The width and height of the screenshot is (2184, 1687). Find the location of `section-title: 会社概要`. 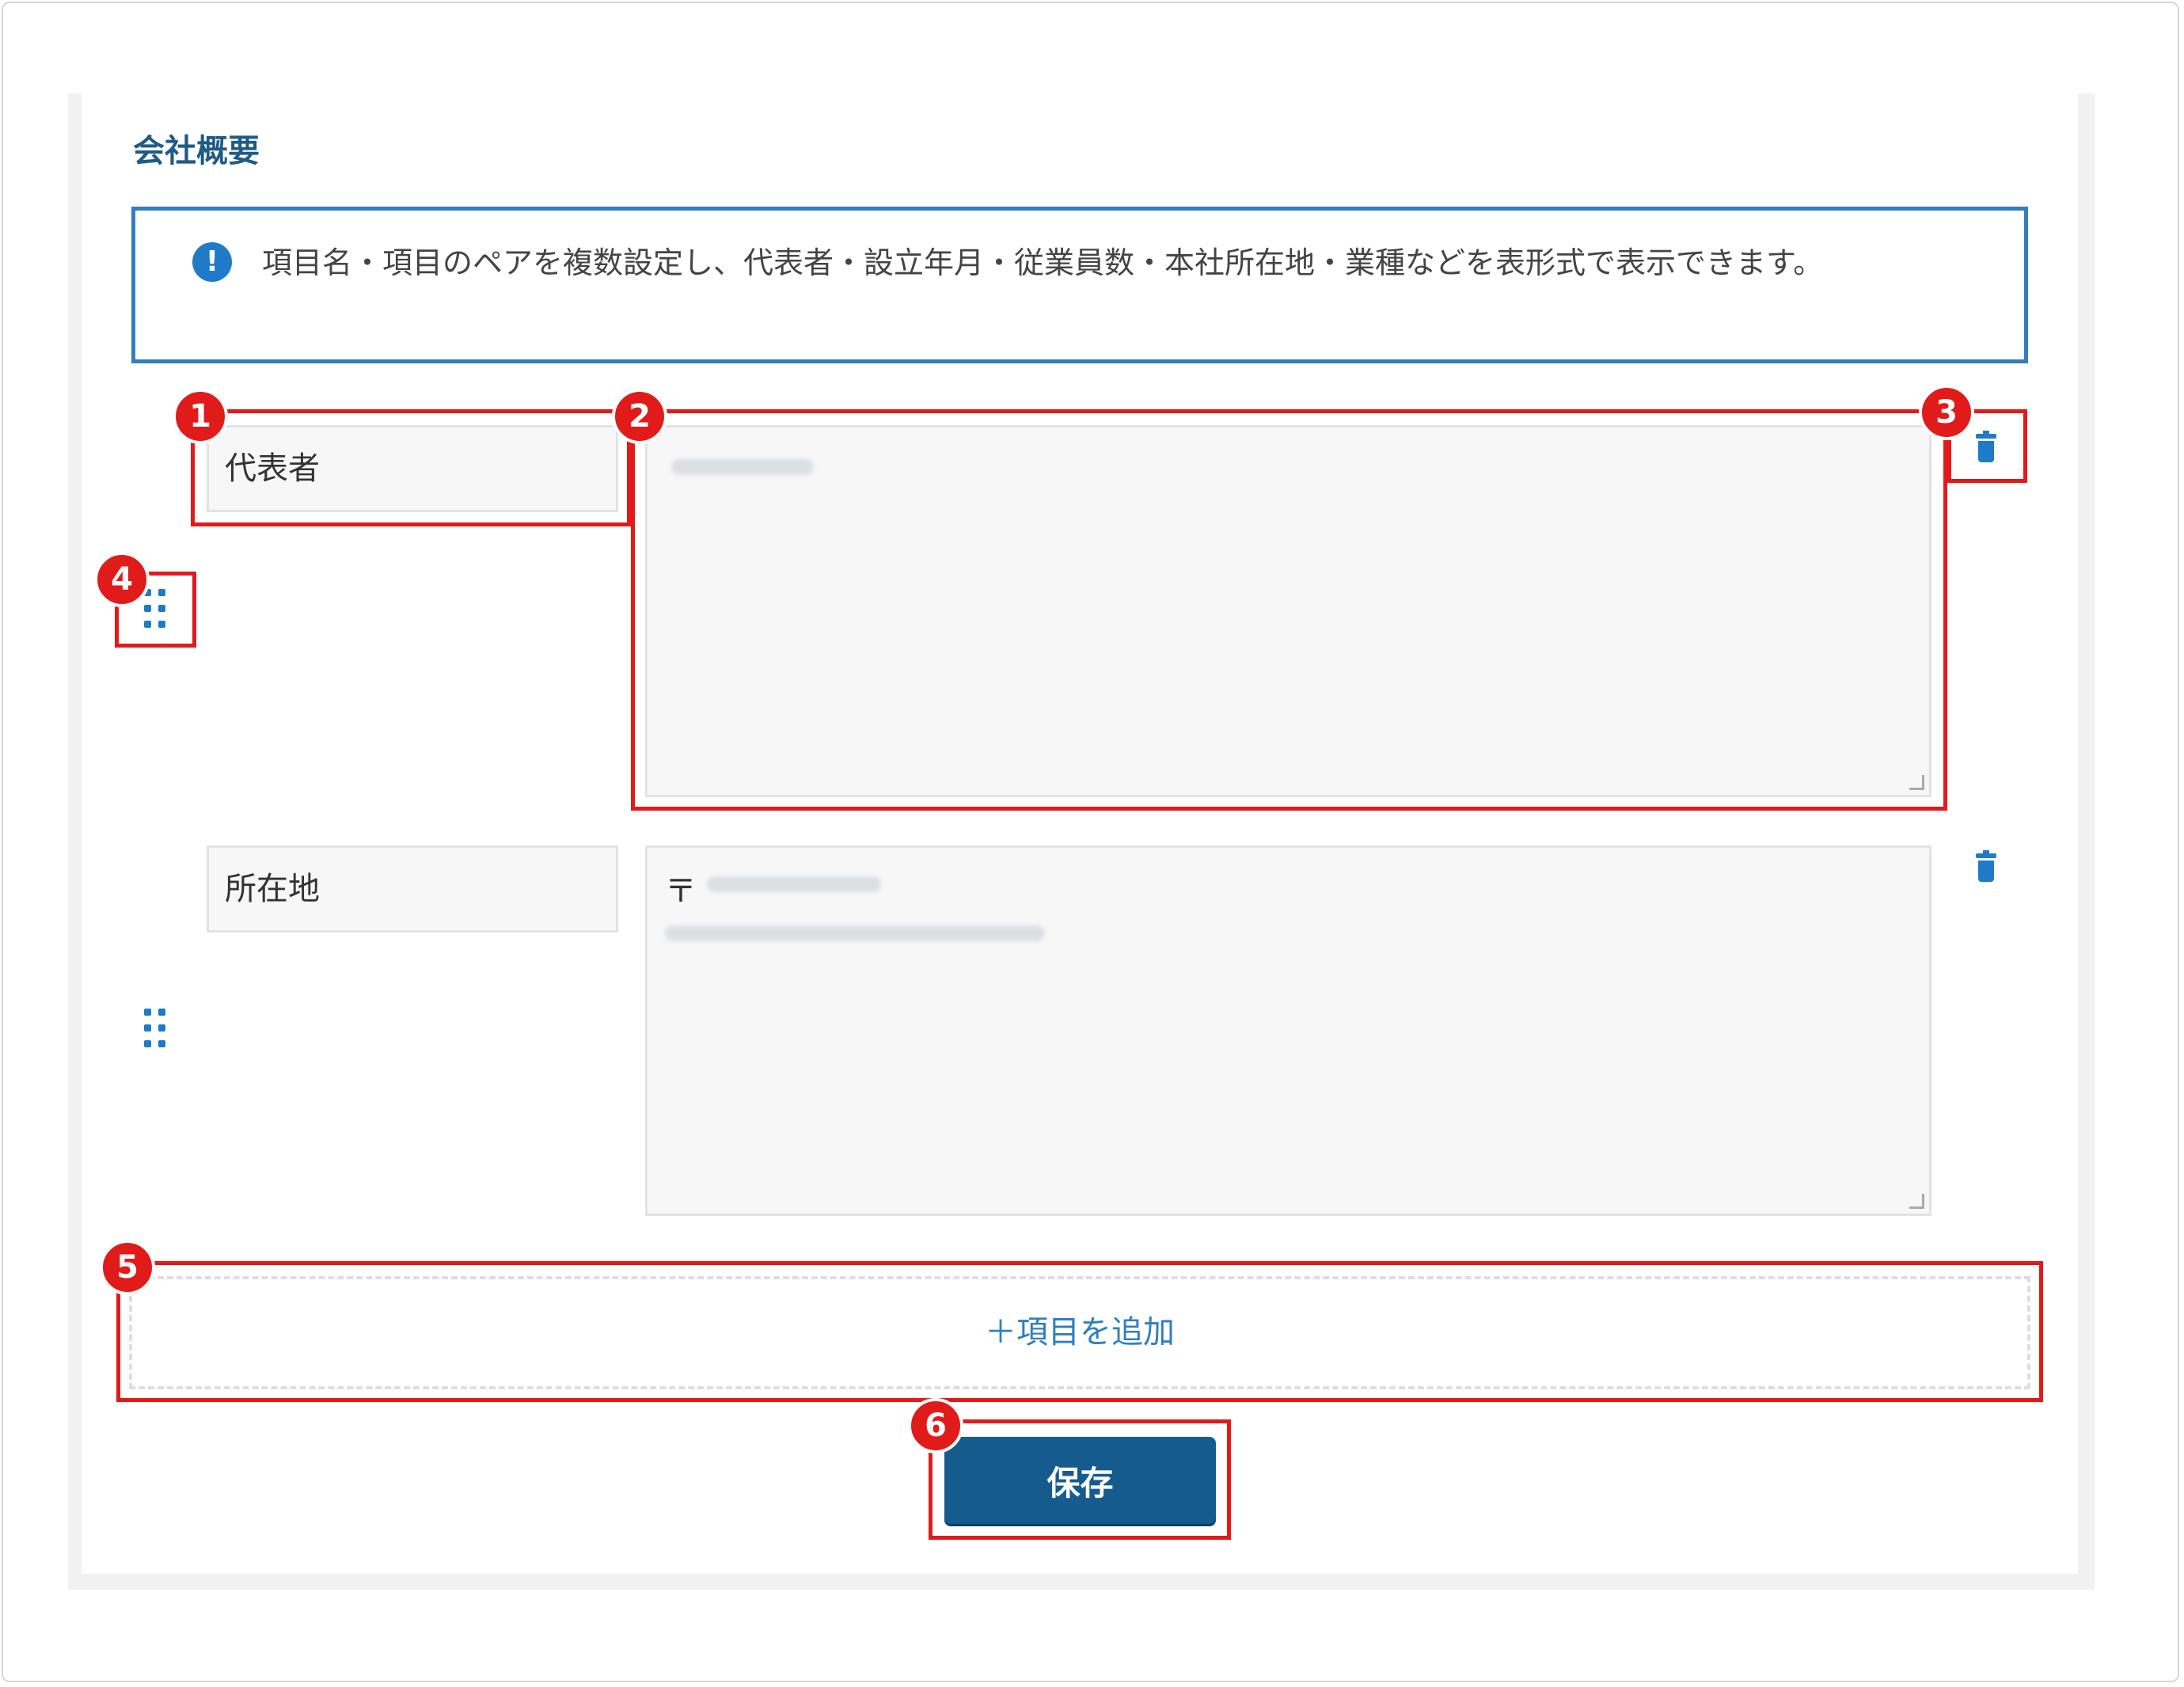

section-title: 会社概要 is located at coordinates (196, 151).